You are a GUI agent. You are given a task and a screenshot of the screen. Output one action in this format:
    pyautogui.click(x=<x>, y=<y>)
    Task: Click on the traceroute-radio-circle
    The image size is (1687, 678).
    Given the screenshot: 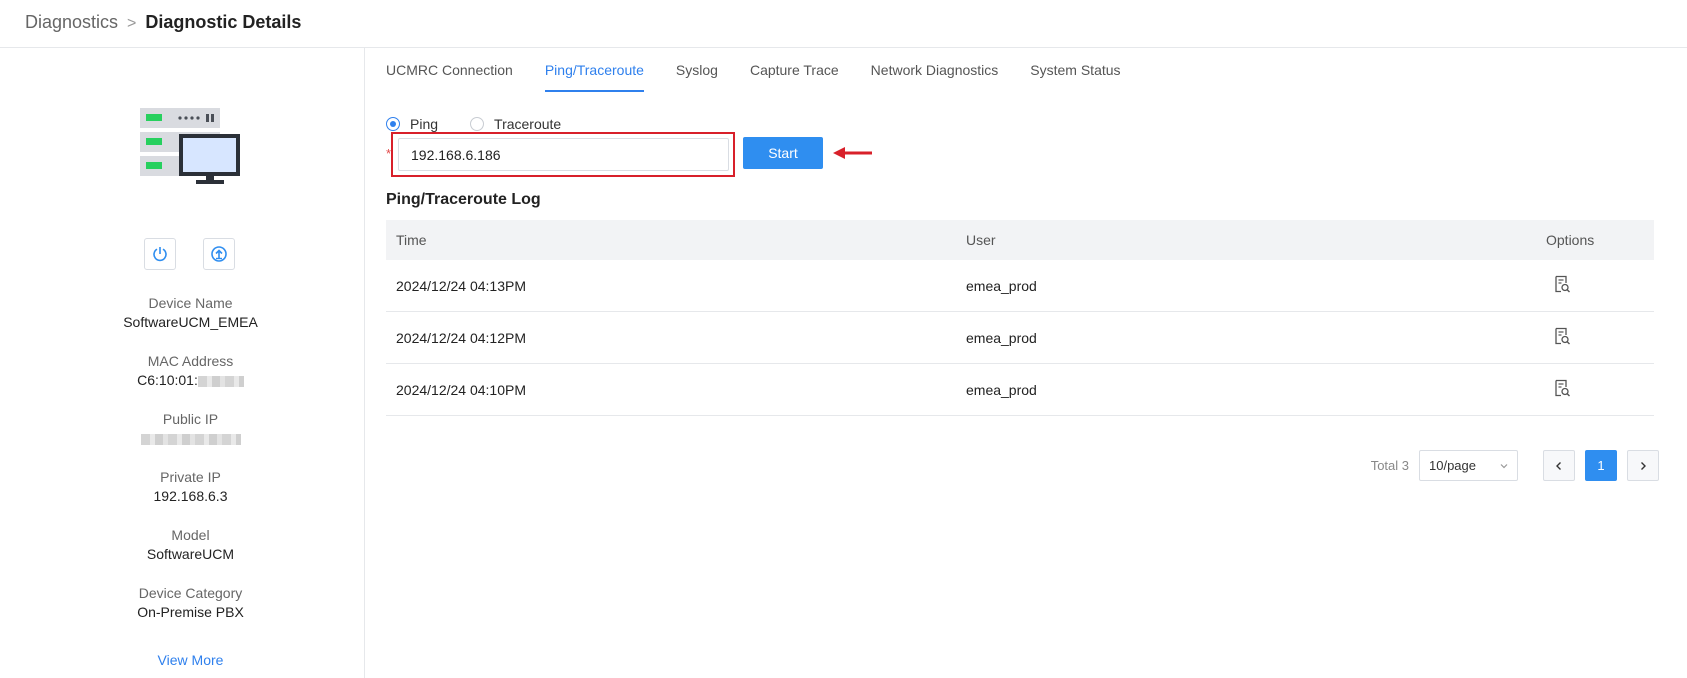 What is the action you would take?
    pyautogui.click(x=477, y=124)
    